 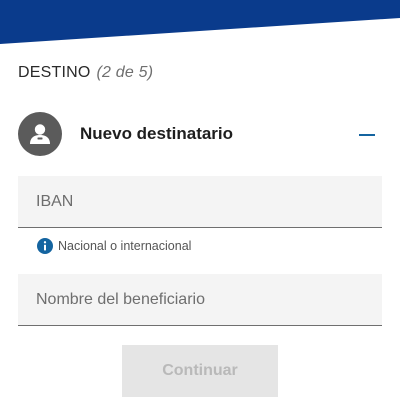 I want to click on iban-hint: Nacional o internacional, so click(x=114, y=246).